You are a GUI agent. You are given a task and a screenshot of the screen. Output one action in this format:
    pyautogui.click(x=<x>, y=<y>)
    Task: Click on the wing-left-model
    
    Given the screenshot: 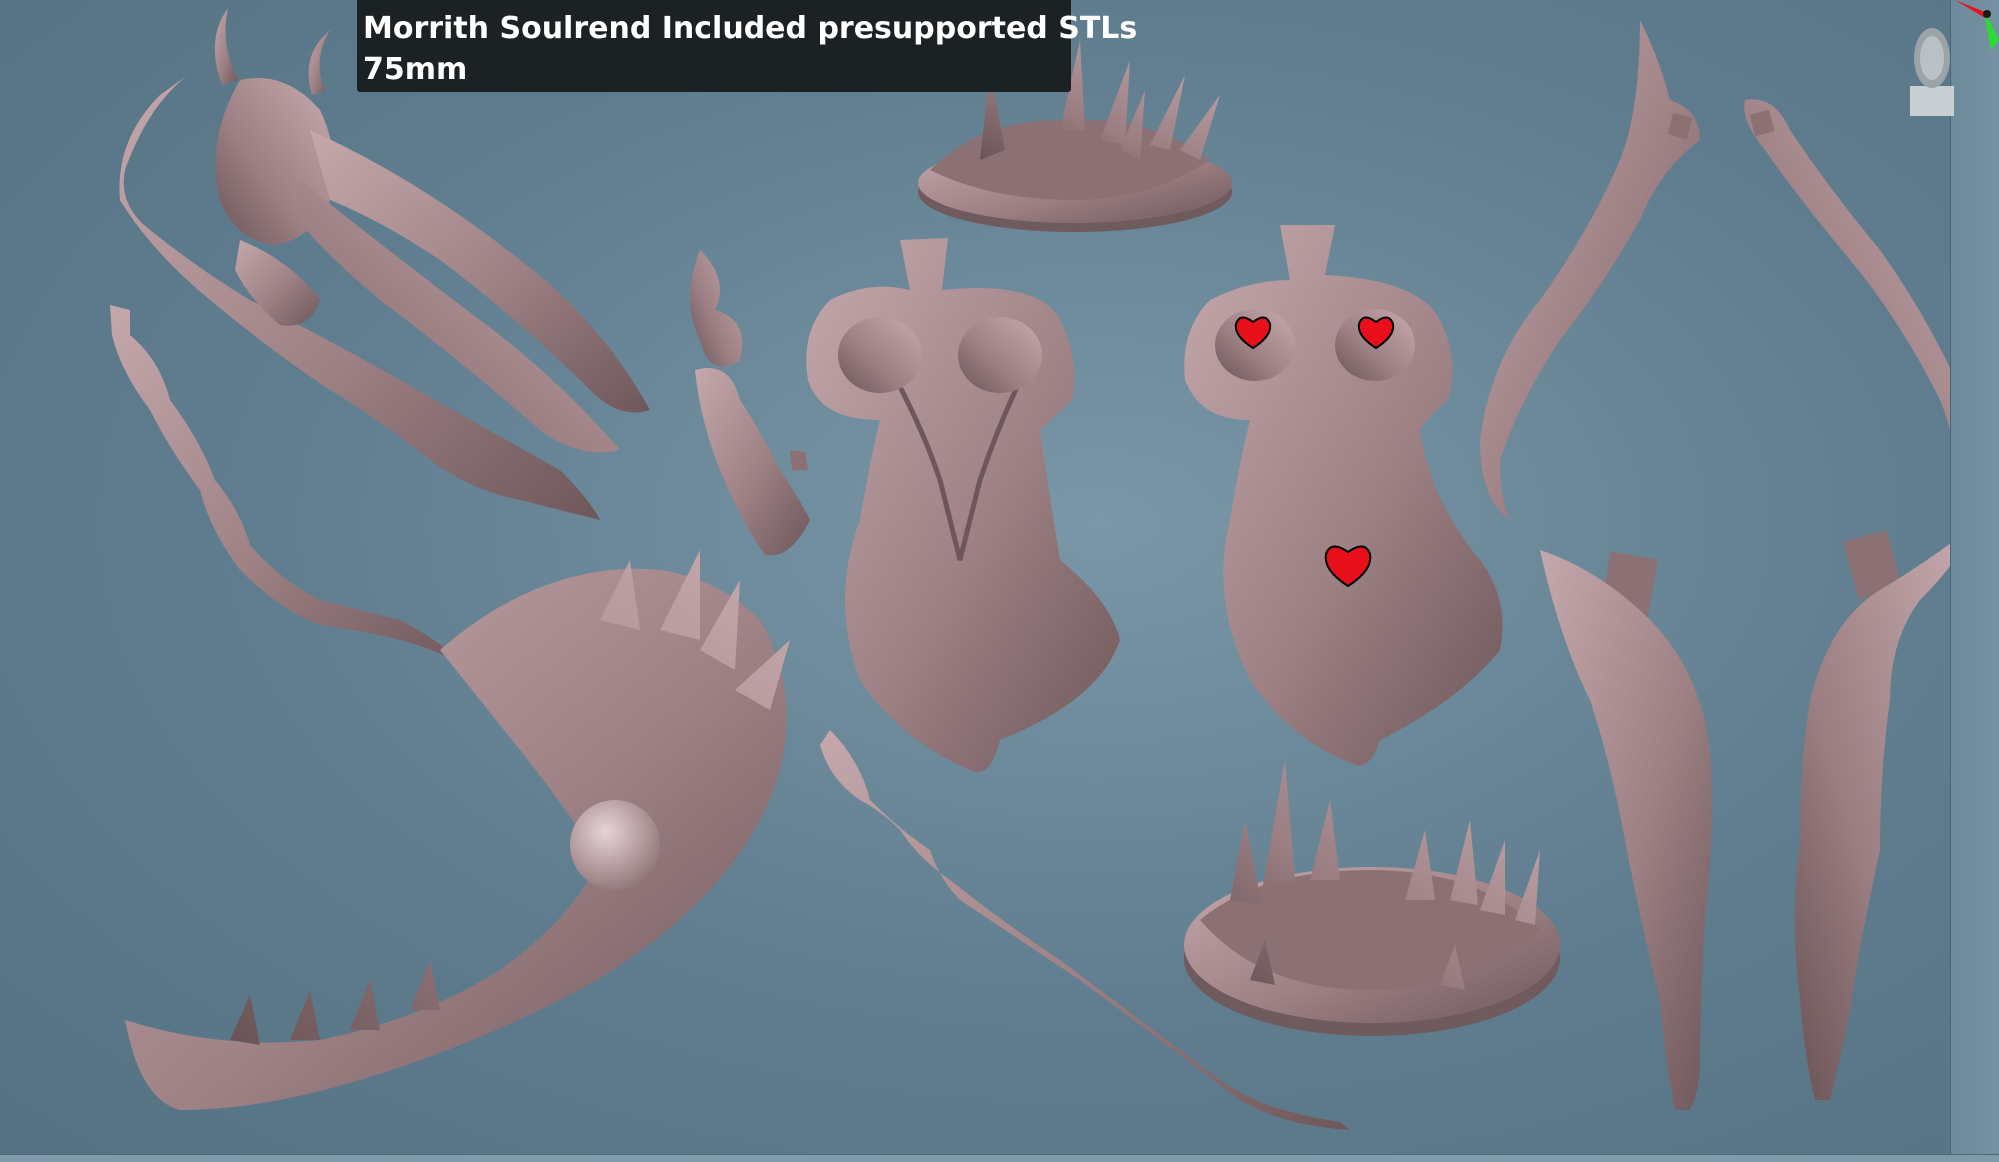 What is the action you would take?
    pyautogui.click(x=1590, y=270)
    